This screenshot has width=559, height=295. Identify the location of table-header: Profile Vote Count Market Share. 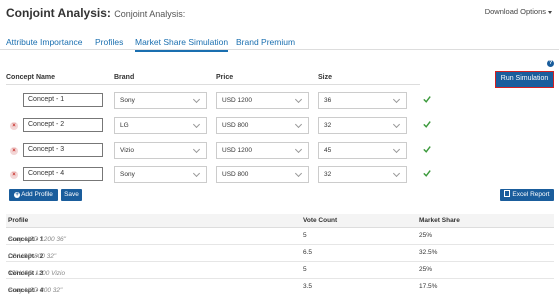
(280, 221).